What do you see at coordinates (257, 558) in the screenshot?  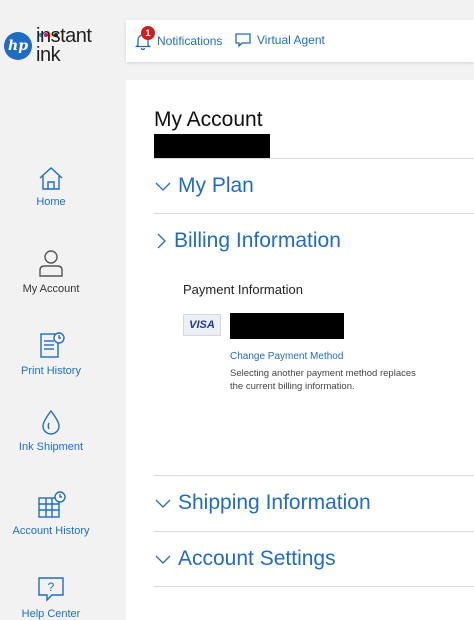 I see `section-title: Account Settings` at bounding box center [257, 558].